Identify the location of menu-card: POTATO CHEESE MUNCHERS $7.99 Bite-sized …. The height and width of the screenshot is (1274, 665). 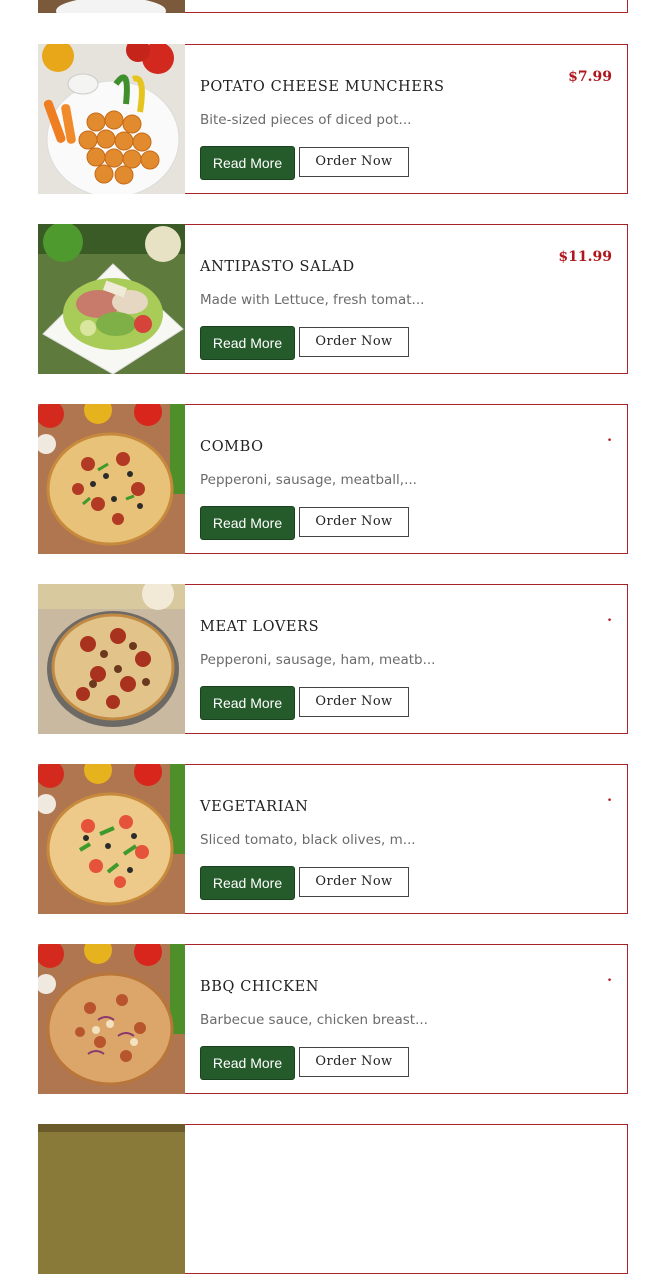
(333, 119).